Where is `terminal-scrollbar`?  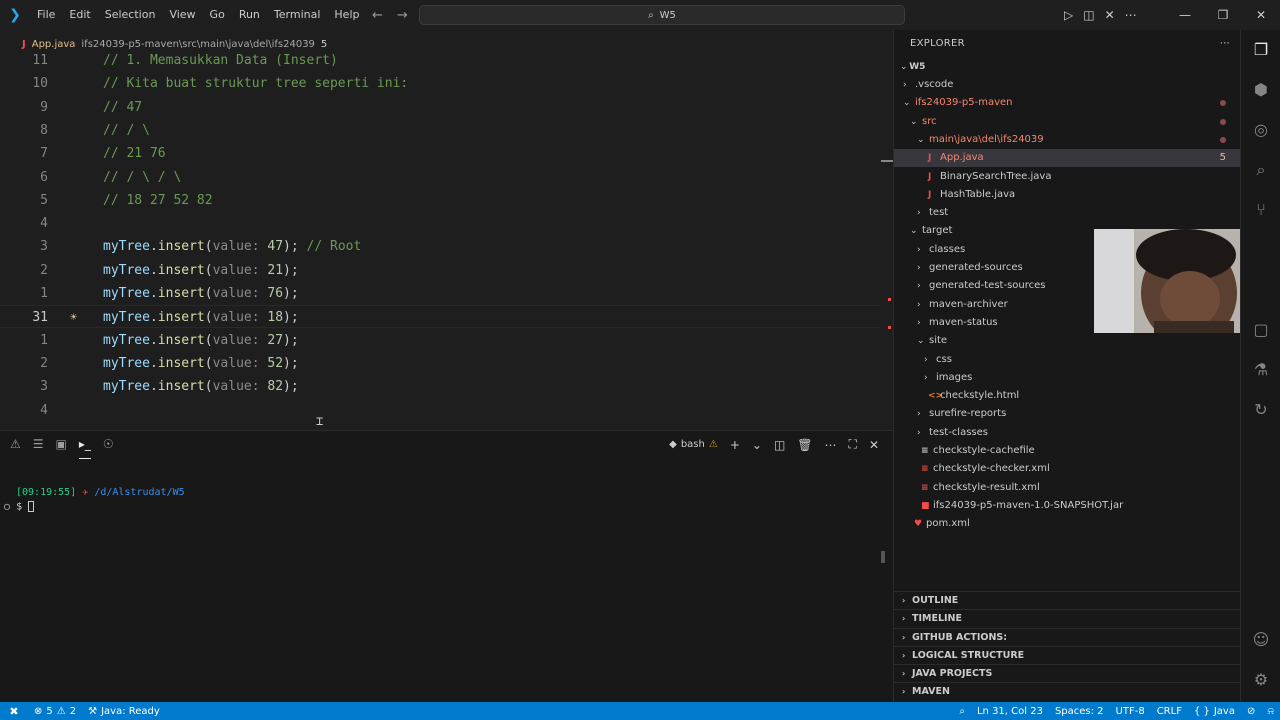
terminal-scrollbar is located at coordinates (883, 557).